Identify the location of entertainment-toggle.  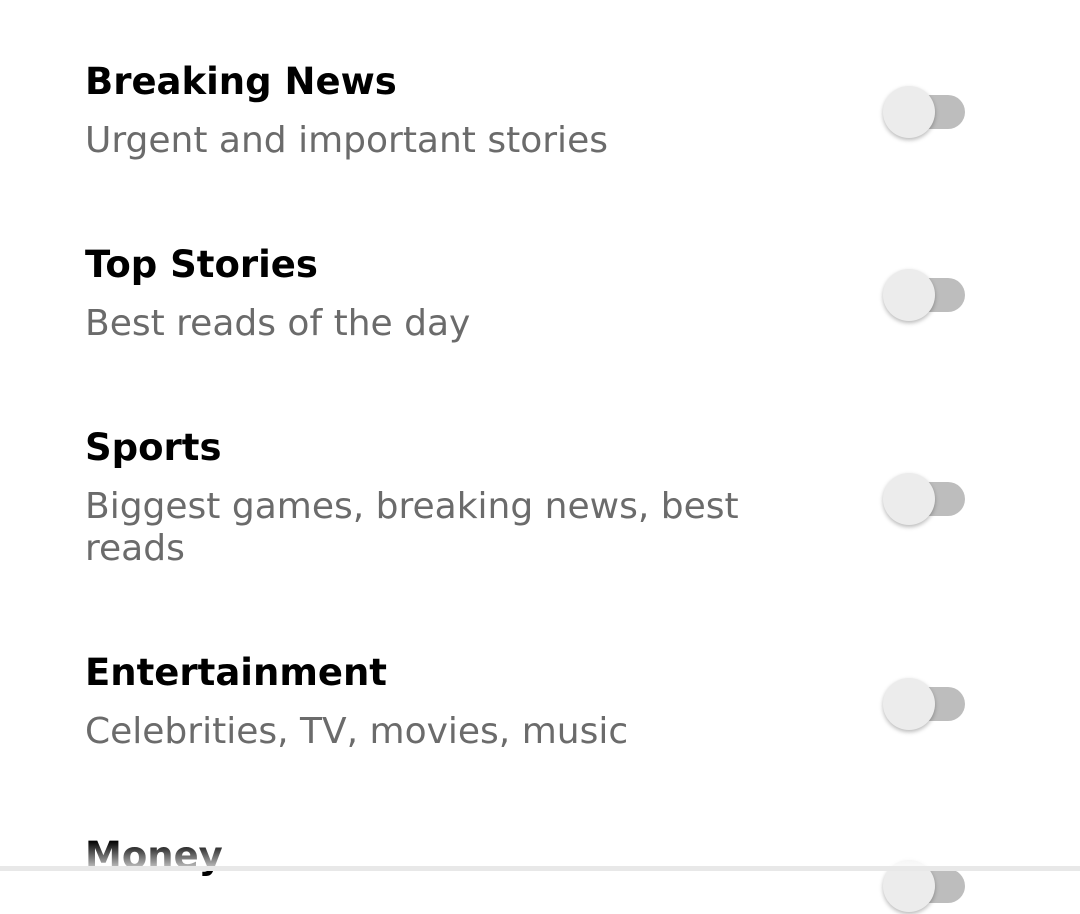
(924, 704).